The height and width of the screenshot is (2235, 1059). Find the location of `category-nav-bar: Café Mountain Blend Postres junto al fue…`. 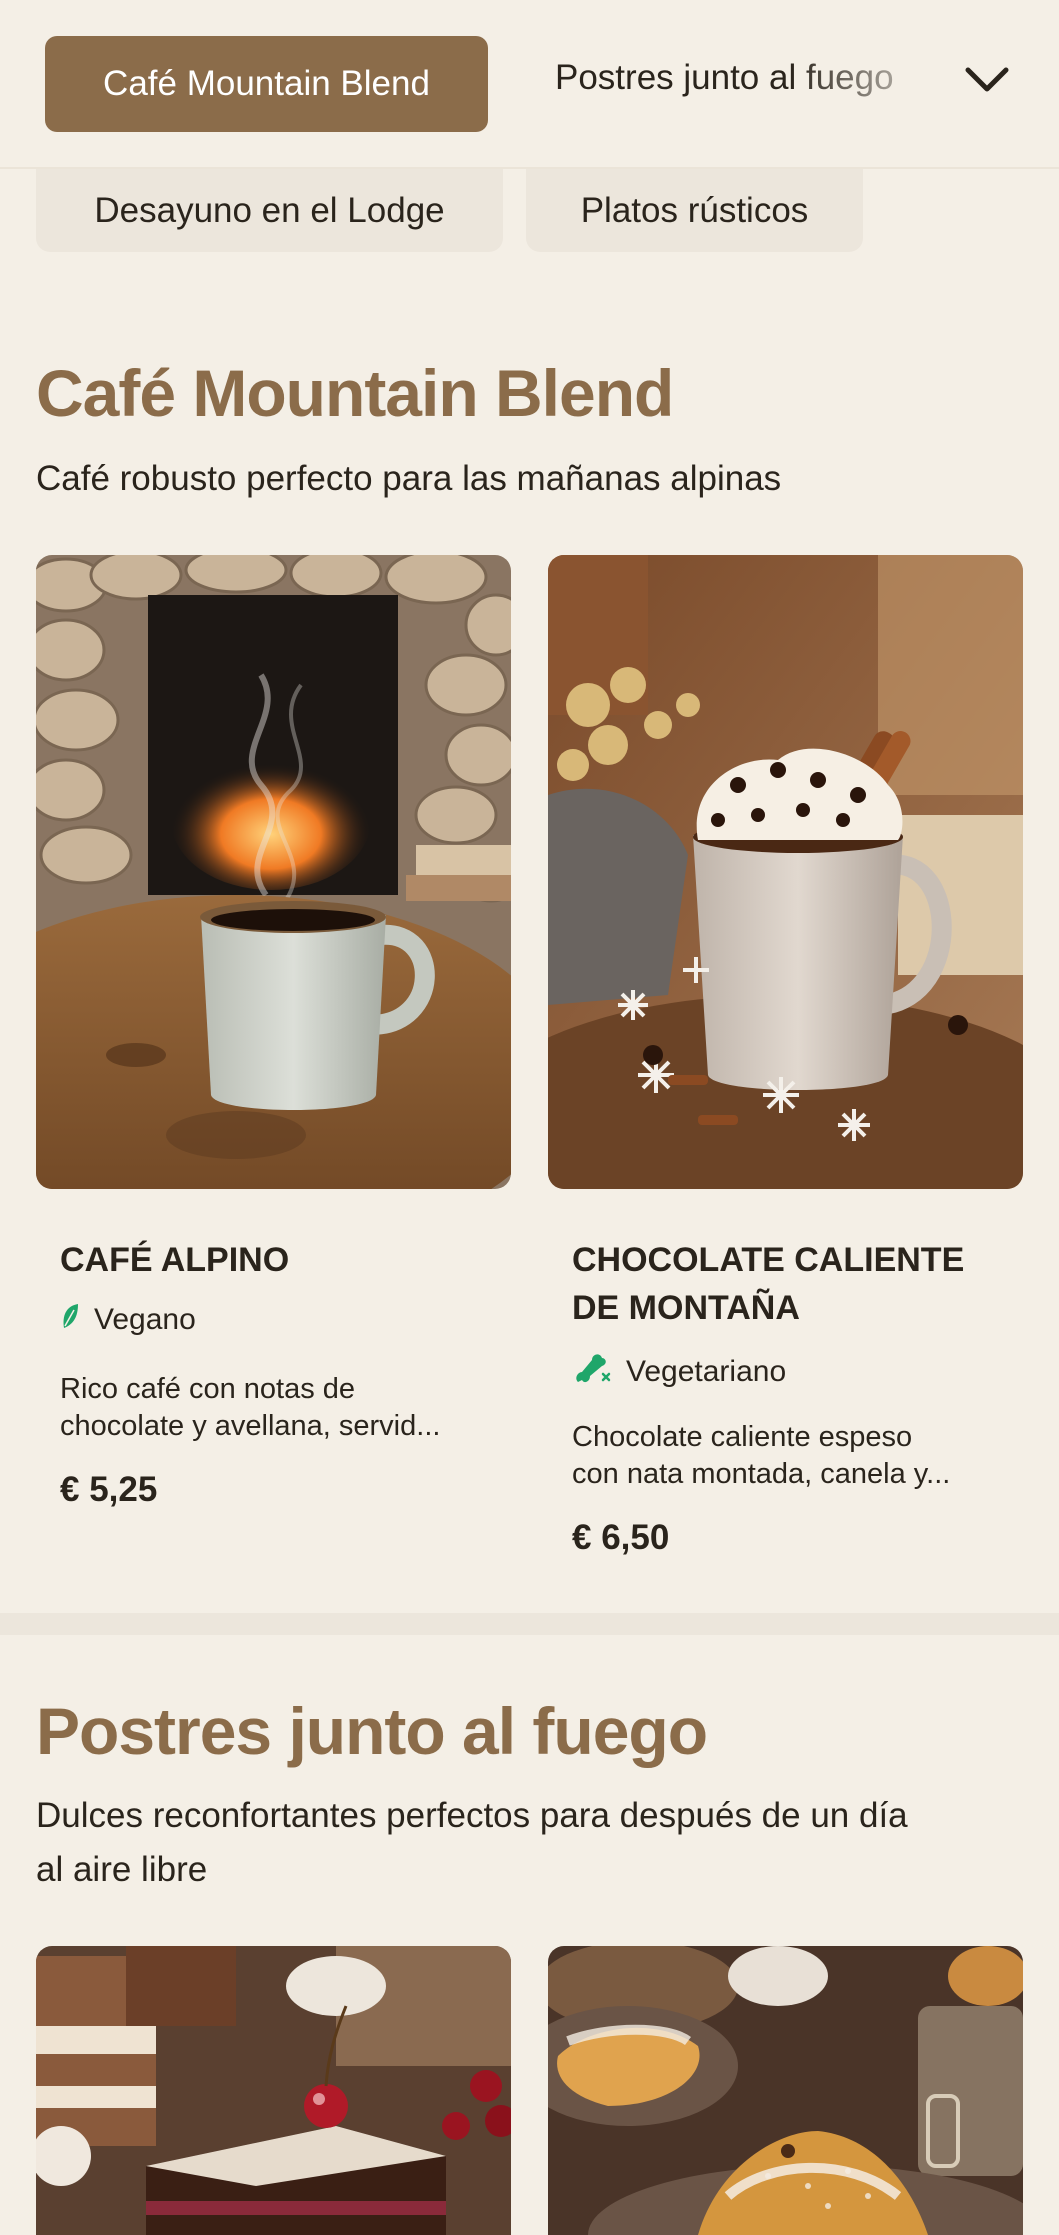

category-nav-bar: Café Mountain Blend Postres junto al fue… is located at coordinates (529, 84).